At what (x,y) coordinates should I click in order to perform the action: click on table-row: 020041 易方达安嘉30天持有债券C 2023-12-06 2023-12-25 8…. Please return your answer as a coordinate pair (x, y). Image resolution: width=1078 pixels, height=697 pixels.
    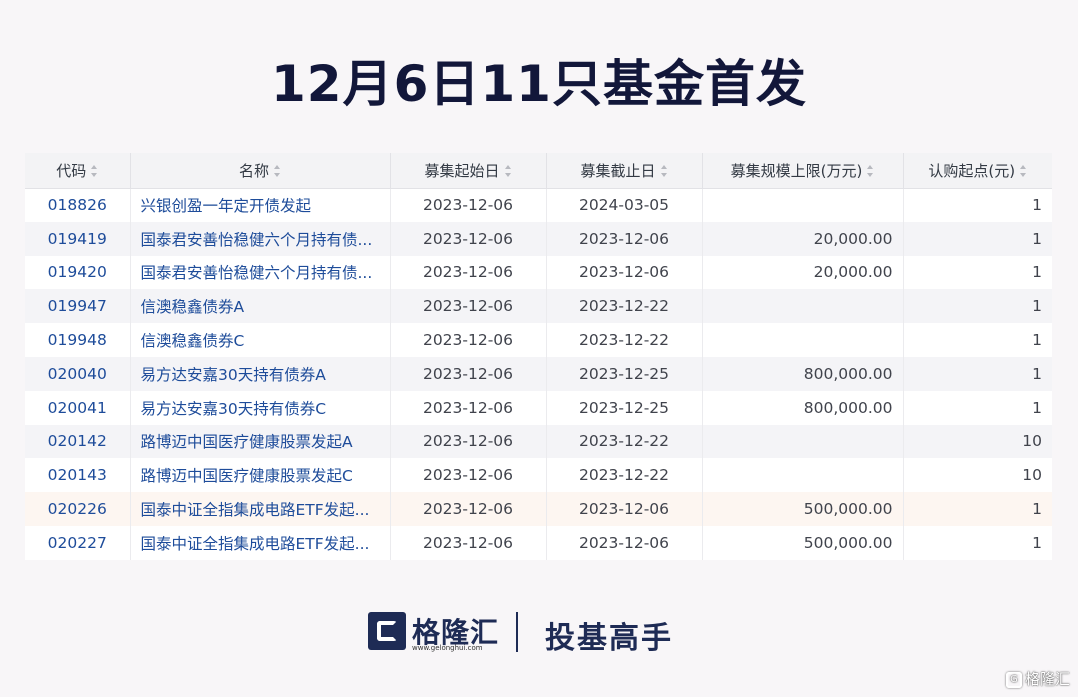
    Looking at the image, I should click on (538, 407).